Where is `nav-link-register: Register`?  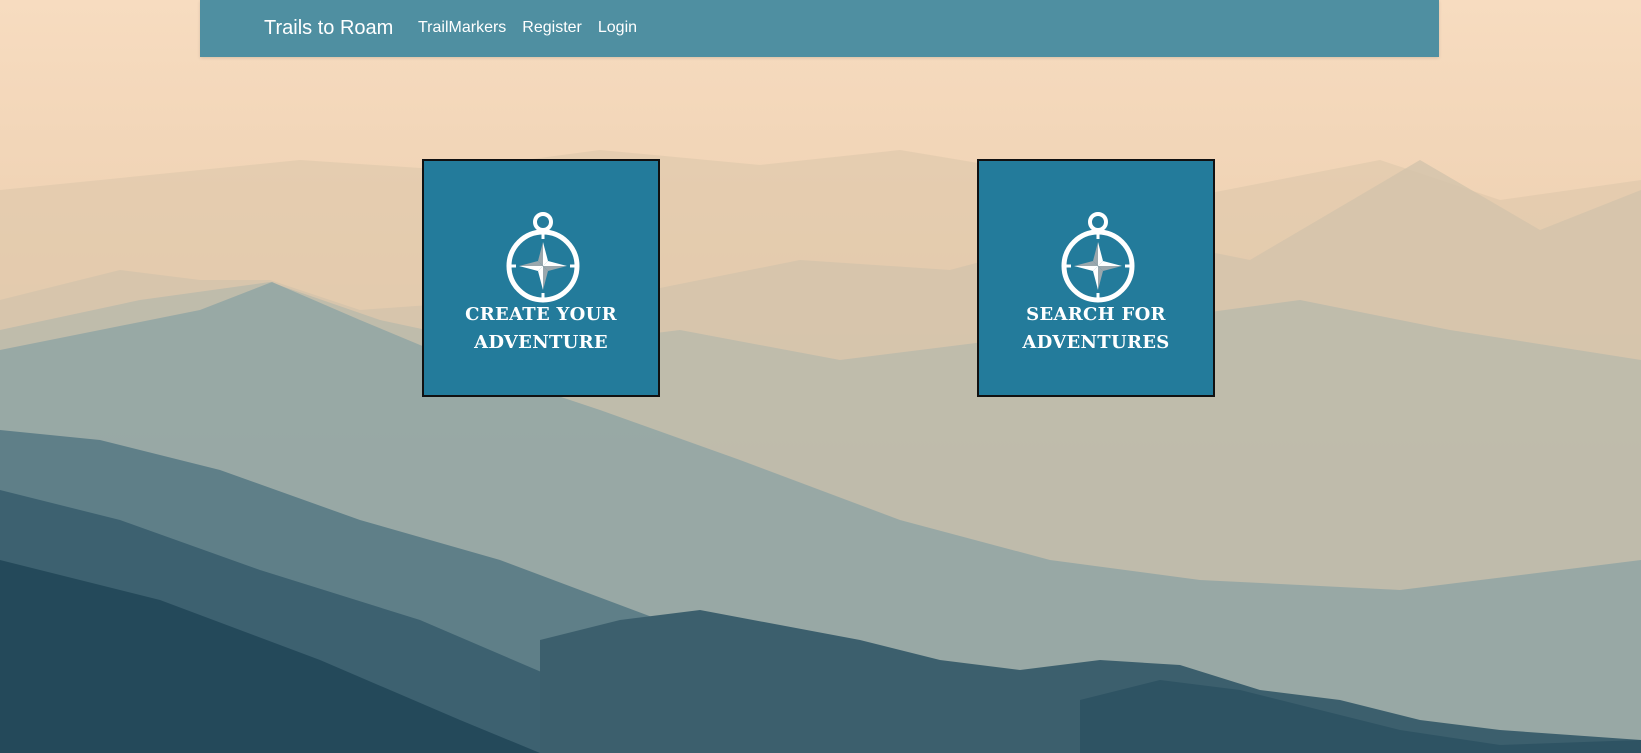 nav-link-register: Register is located at coordinates (552, 28).